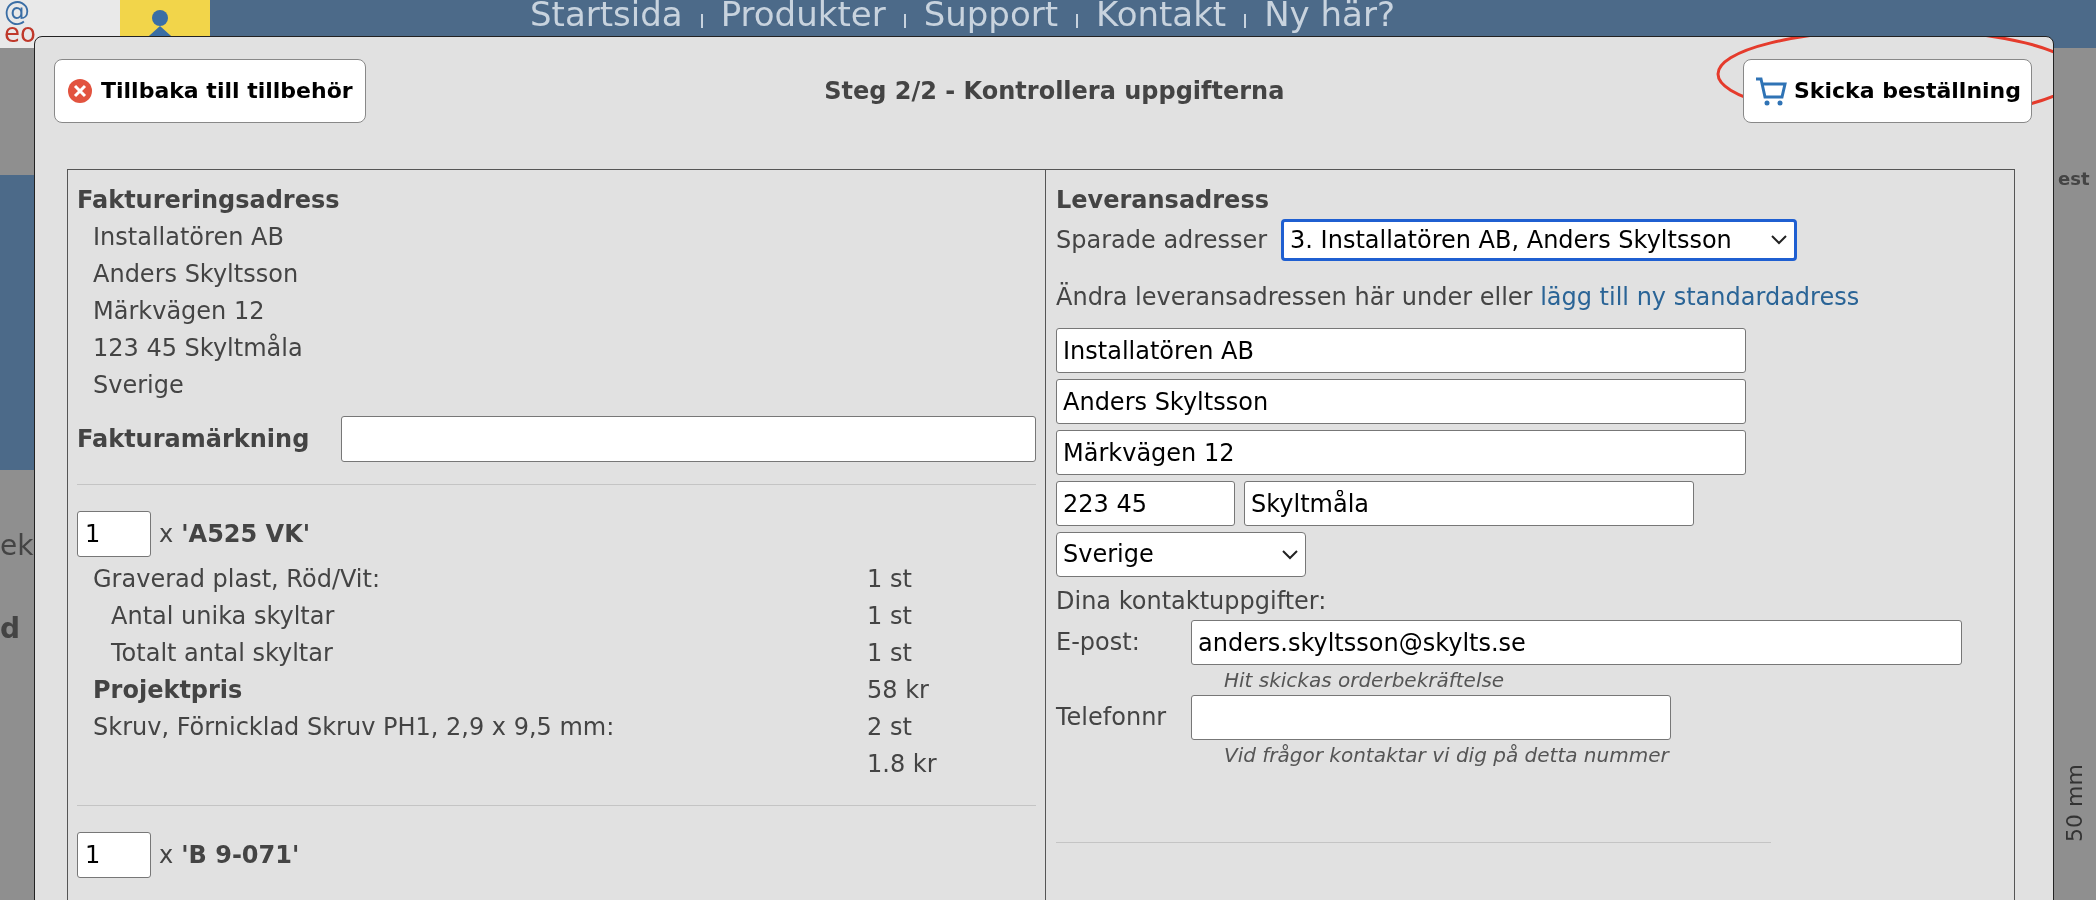 This screenshot has height=900, width=2096. Describe the element at coordinates (1401, 350) in the screenshot. I see `input-field: Installatören AB` at that location.